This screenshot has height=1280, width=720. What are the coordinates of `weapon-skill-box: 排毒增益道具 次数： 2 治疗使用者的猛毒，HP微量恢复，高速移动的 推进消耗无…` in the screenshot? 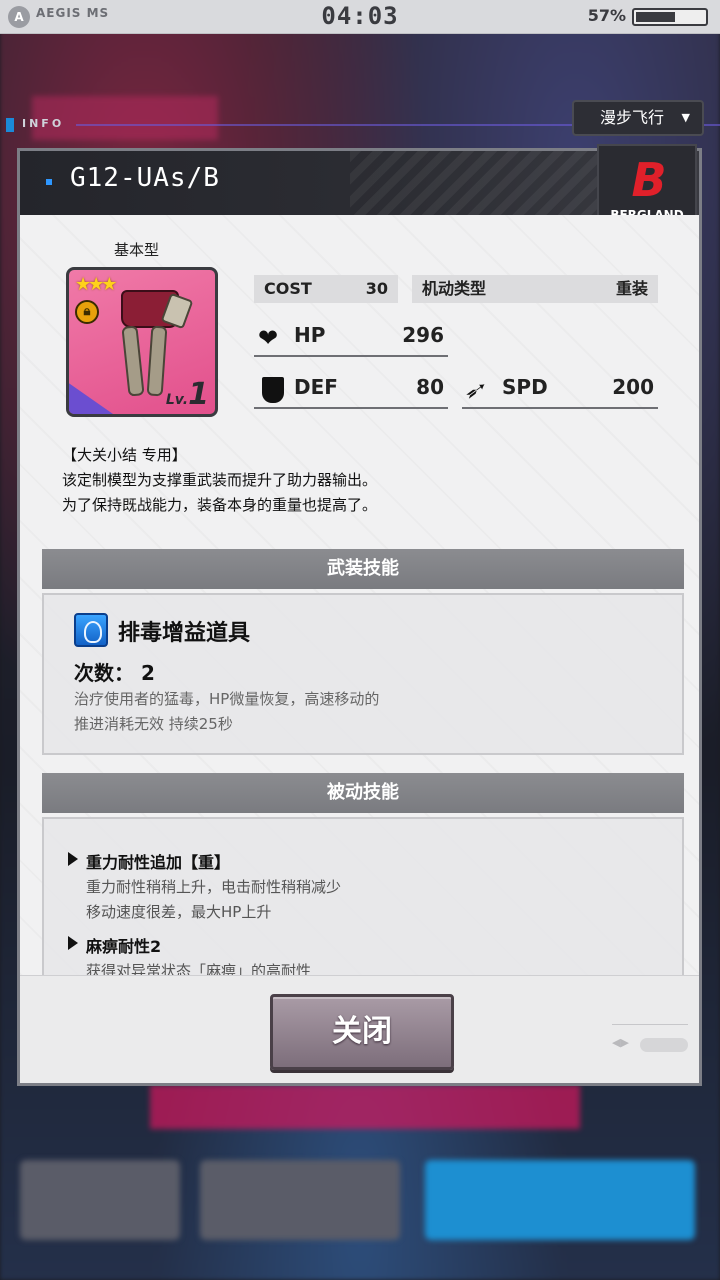 It's located at (363, 674).